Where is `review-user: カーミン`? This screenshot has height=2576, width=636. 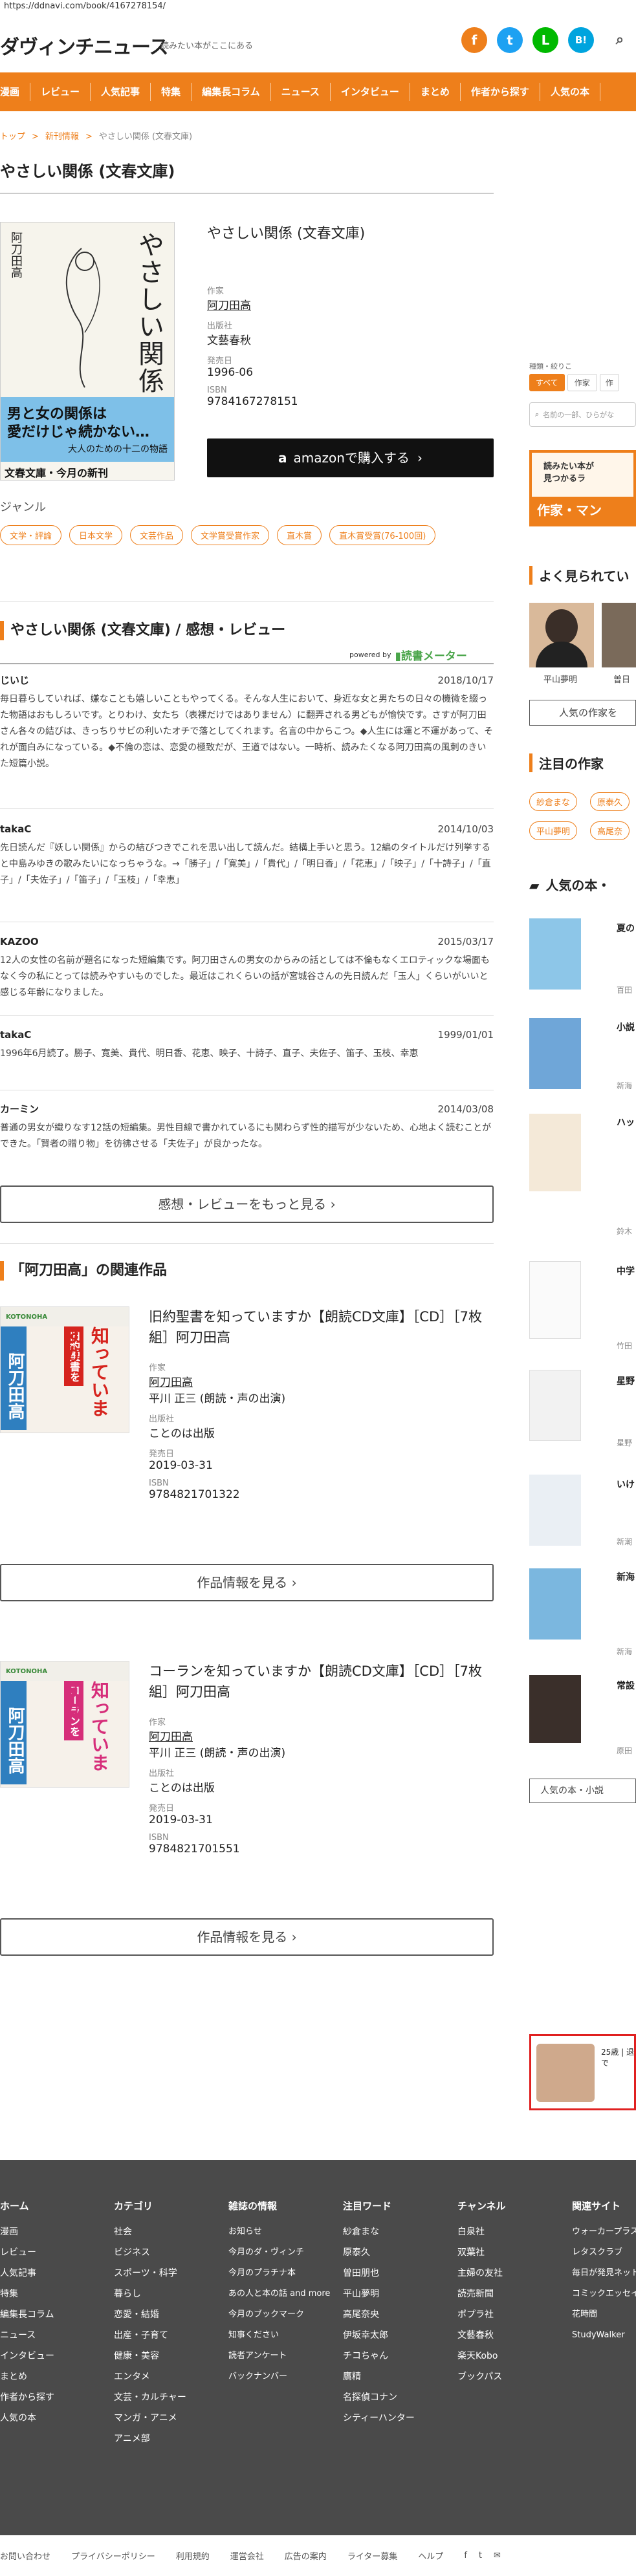
review-user: カーミン is located at coordinates (19, 1109).